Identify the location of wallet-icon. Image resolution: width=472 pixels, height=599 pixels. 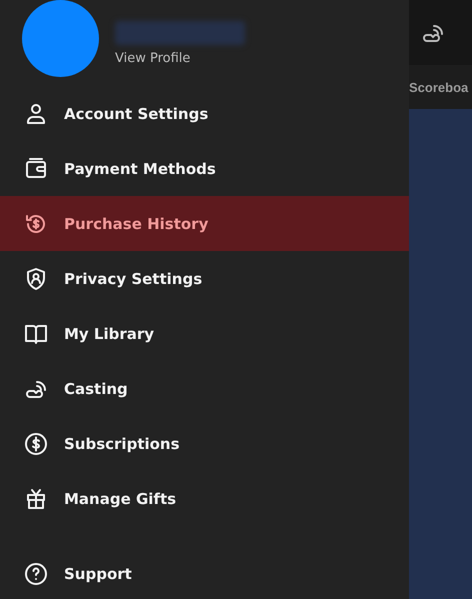
(36, 168).